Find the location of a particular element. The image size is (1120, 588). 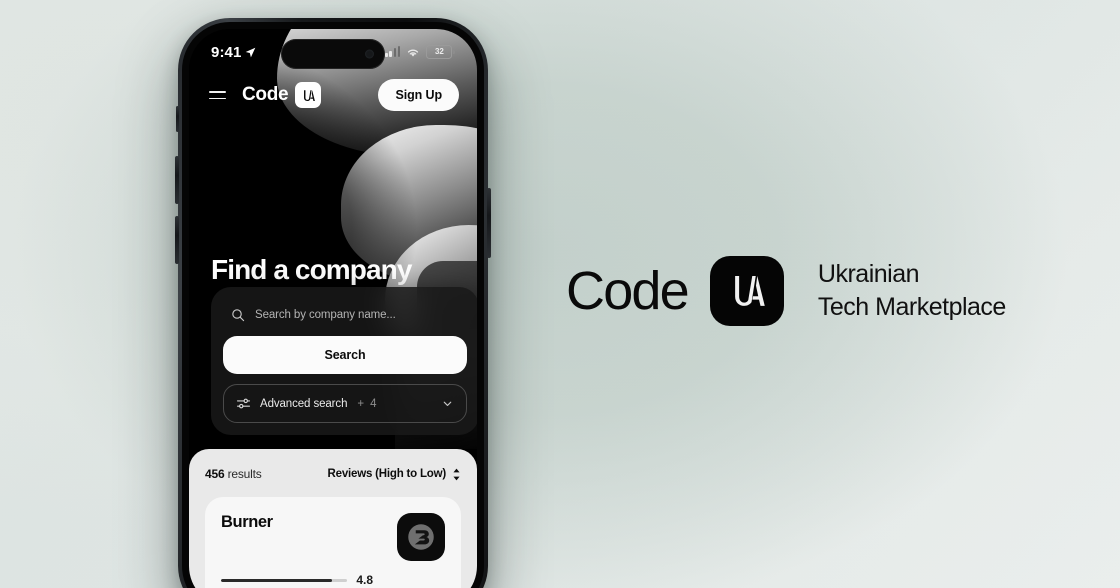

company-card-header: Burner is located at coordinates (333, 537).